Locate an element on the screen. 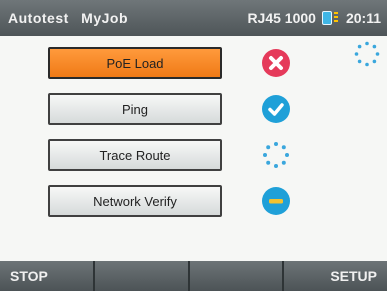 The image size is (387, 291). test-label: Trace Route is located at coordinates (135, 155).